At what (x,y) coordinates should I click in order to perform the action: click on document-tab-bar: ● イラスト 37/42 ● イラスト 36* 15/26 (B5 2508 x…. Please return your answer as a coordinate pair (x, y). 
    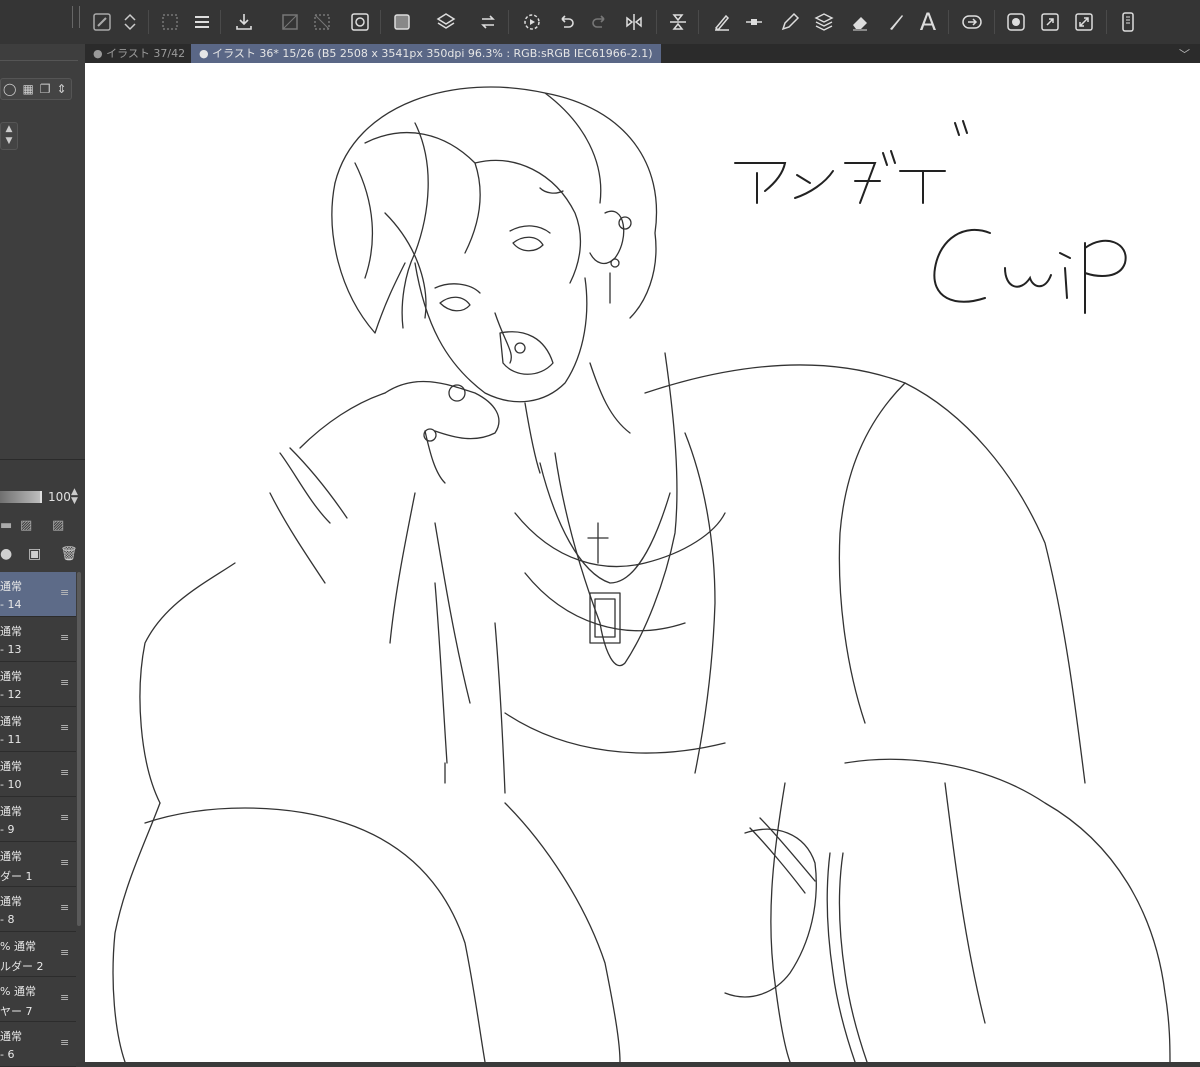
    Looking at the image, I should click on (642, 53).